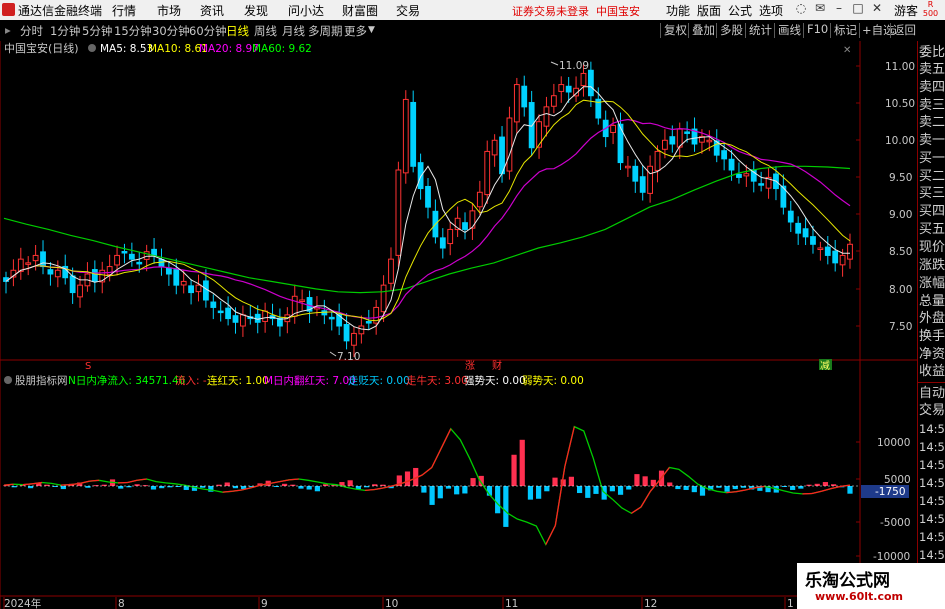 The height and width of the screenshot is (609, 945). What do you see at coordinates (265, 31) in the screenshot?
I see `period-weekly: 周线` at bounding box center [265, 31].